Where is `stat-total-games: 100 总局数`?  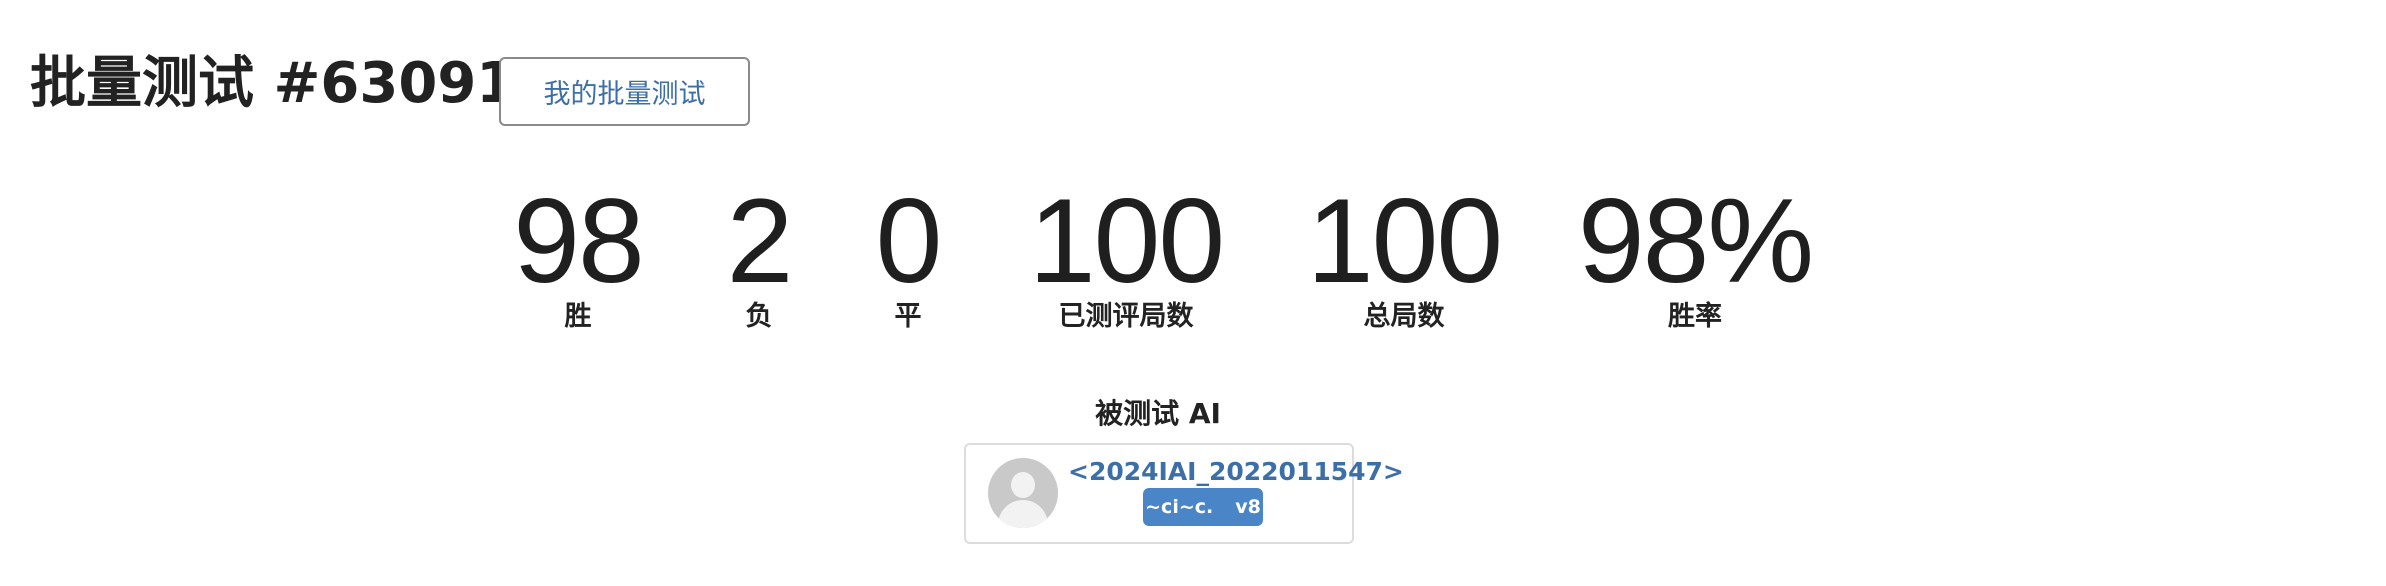 stat-total-games: 100 总局数 is located at coordinates (1404, 254).